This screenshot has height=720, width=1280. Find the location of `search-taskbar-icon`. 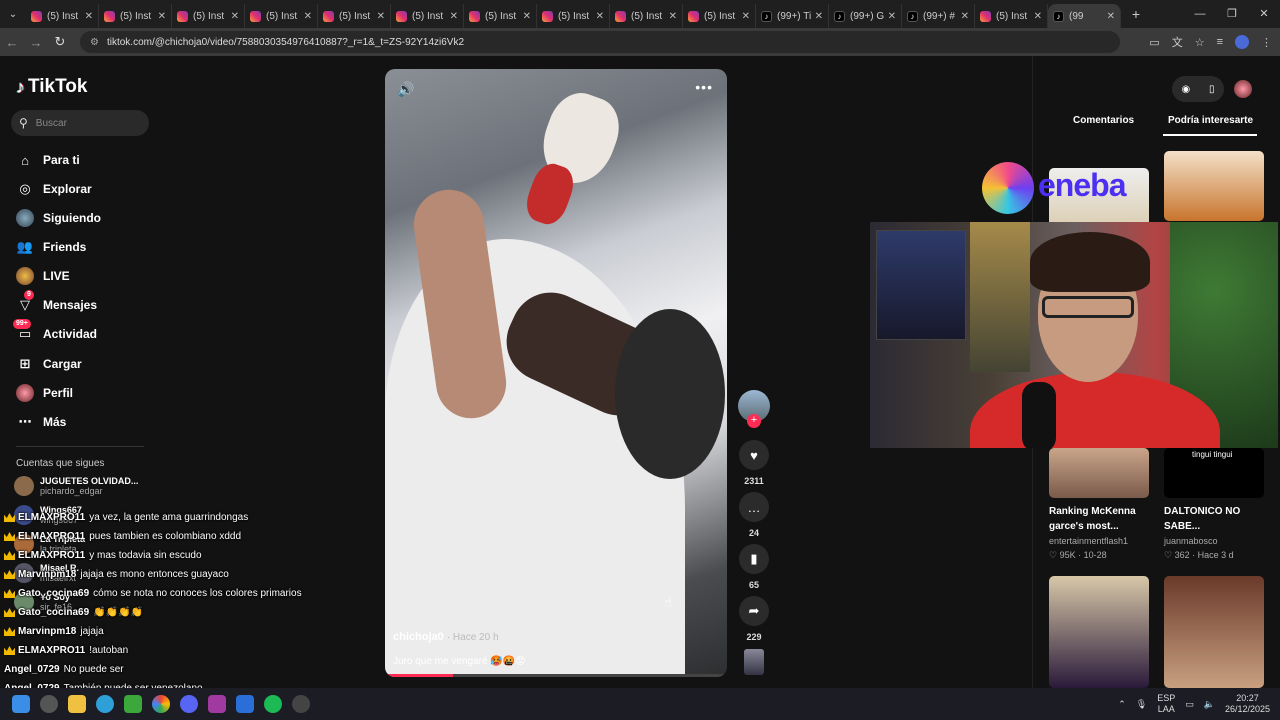

search-taskbar-icon is located at coordinates (49, 704).